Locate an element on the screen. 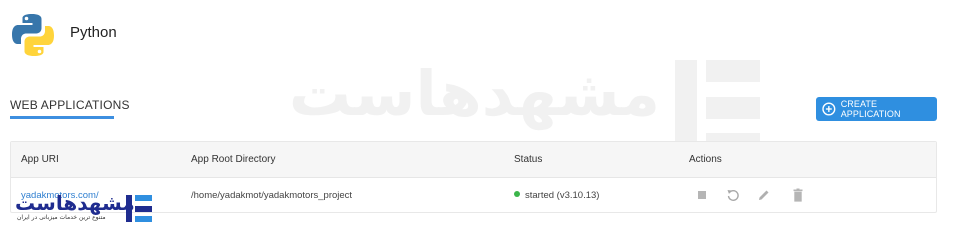 This screenshot has height=244, width=975. status-dot-icon is located at coordinates (517, 194).